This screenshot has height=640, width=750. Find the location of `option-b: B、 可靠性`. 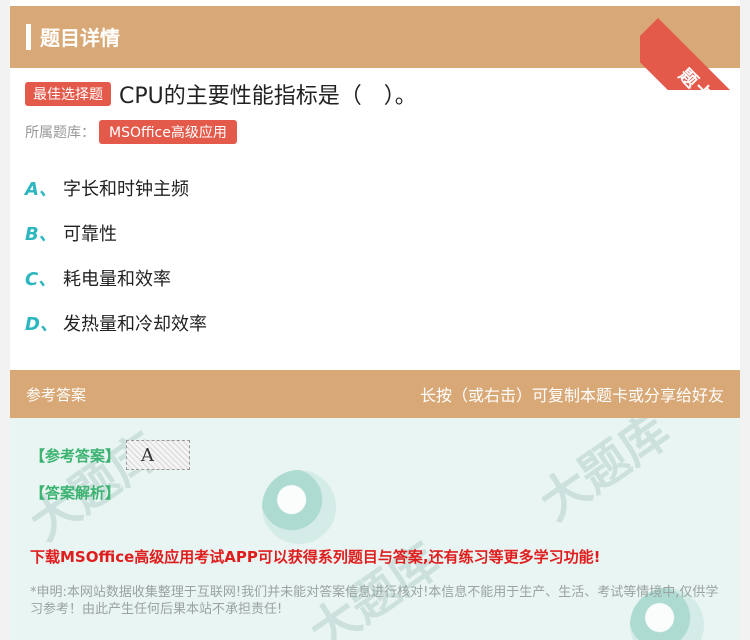

option-b: B、 可靠性 is located at coordinates (71, 233).